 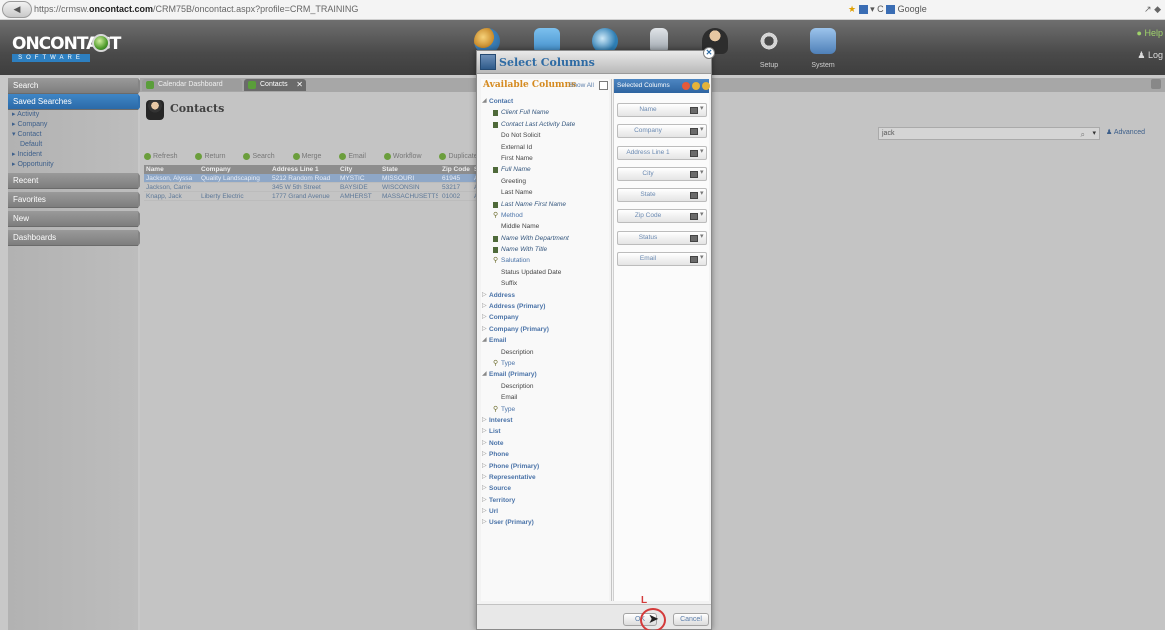 I want to click on sidebar-item-incident: ▸ Incident, so click(x=73, y=155).